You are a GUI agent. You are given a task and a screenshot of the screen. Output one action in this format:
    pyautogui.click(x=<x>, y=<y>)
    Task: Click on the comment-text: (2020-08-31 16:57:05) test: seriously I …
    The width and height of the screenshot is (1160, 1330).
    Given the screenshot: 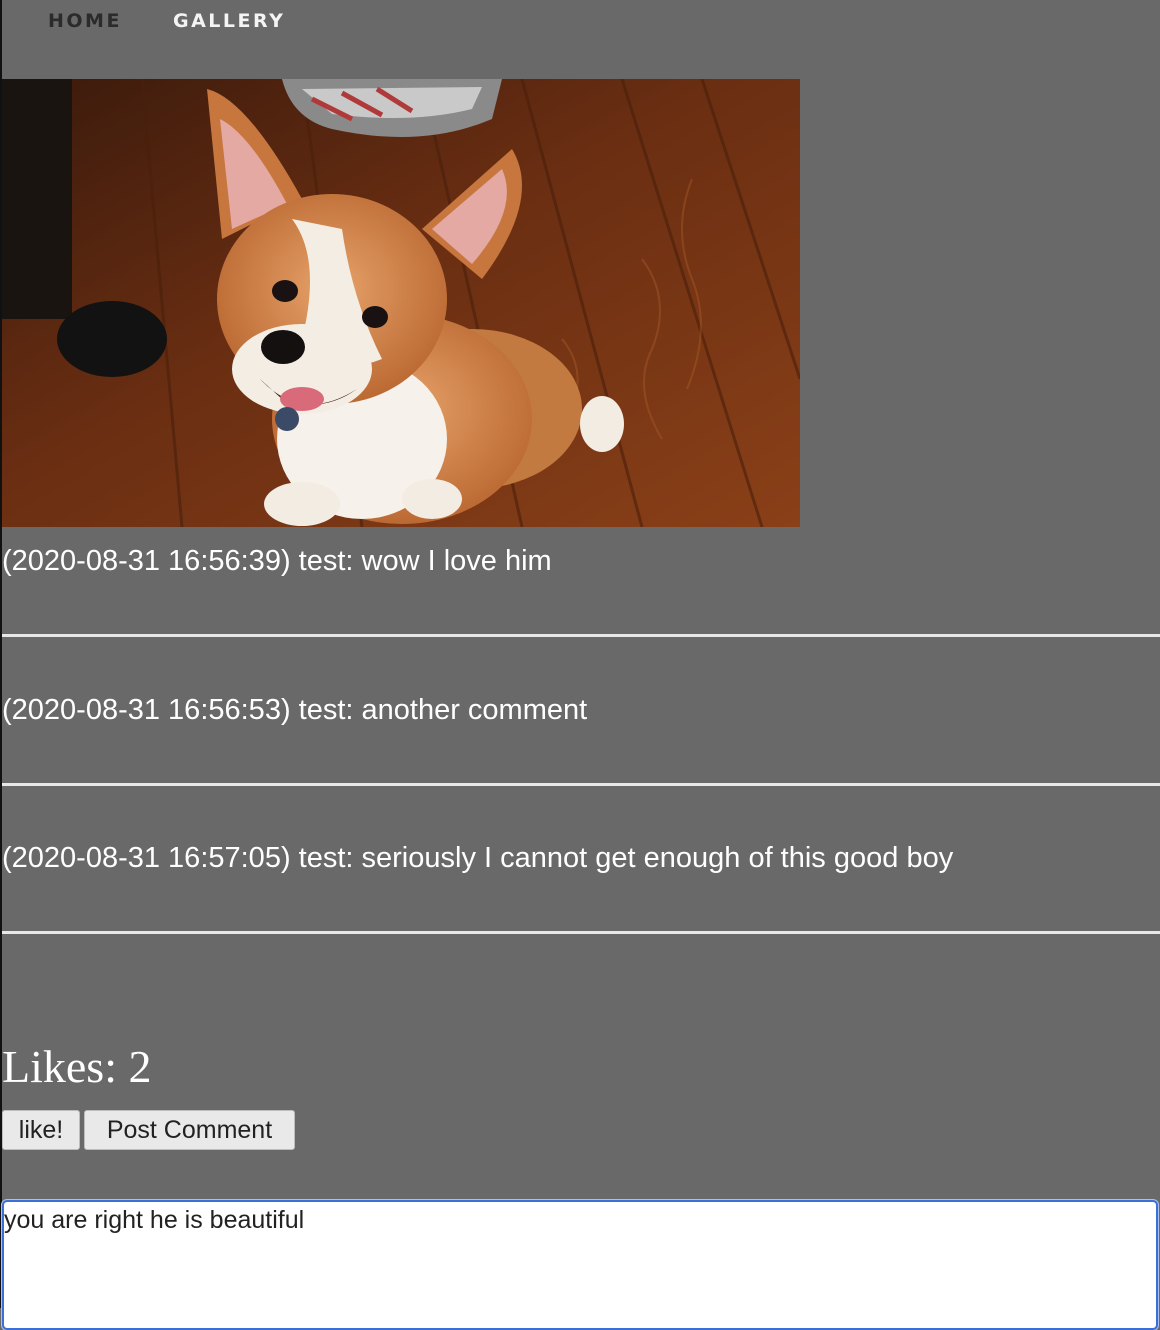 What is the action you would take?
    pyautogui.click(x=478, y=858)
    